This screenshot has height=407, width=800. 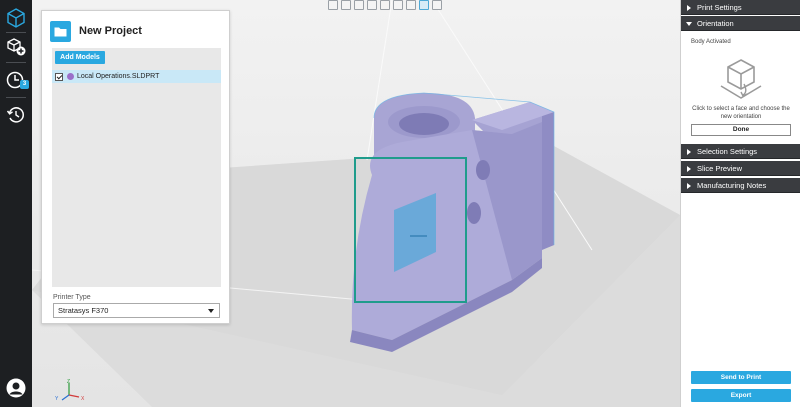 What do you see at coordinates (136, 310) in the screenshot?
I see `printer-type-select: Stratasys F370` at bounding box center [136, 310].